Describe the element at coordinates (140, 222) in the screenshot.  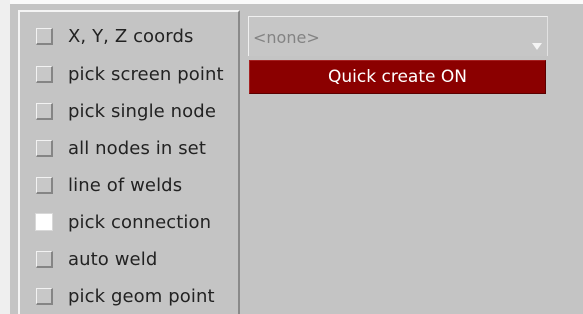
I see `option-label: pick connection` at that location.